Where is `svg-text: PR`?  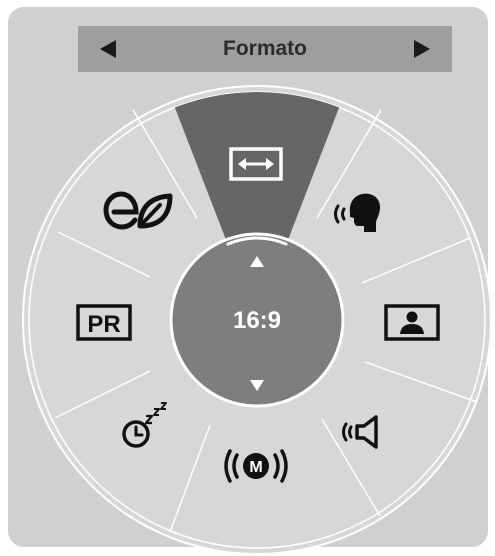
svg-text: PR is located at coordinates (103, 324).